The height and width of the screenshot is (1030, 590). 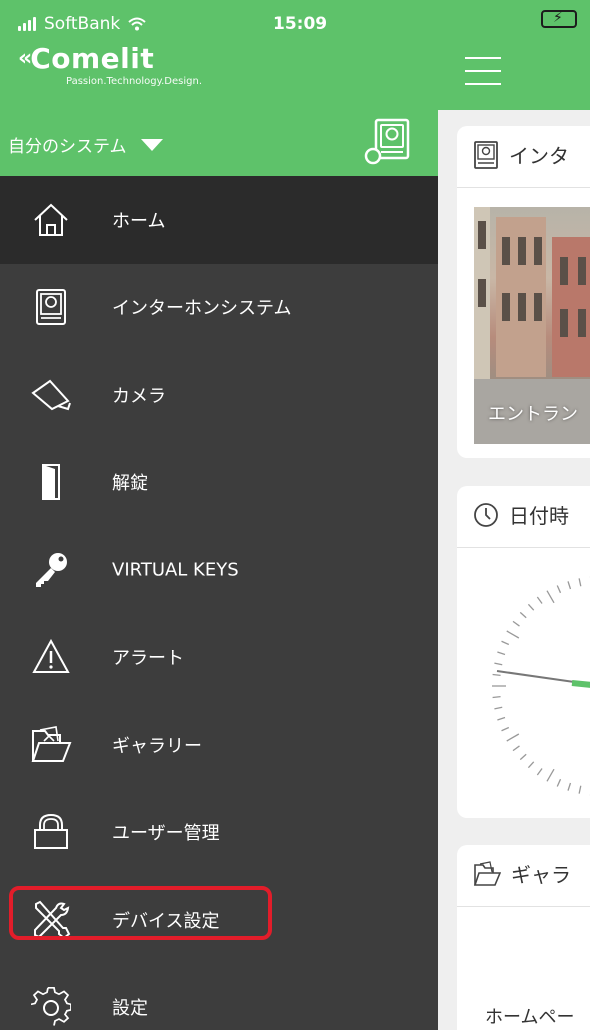 I want to click on menu-item-label: アラート, so click(x=148, y=659).